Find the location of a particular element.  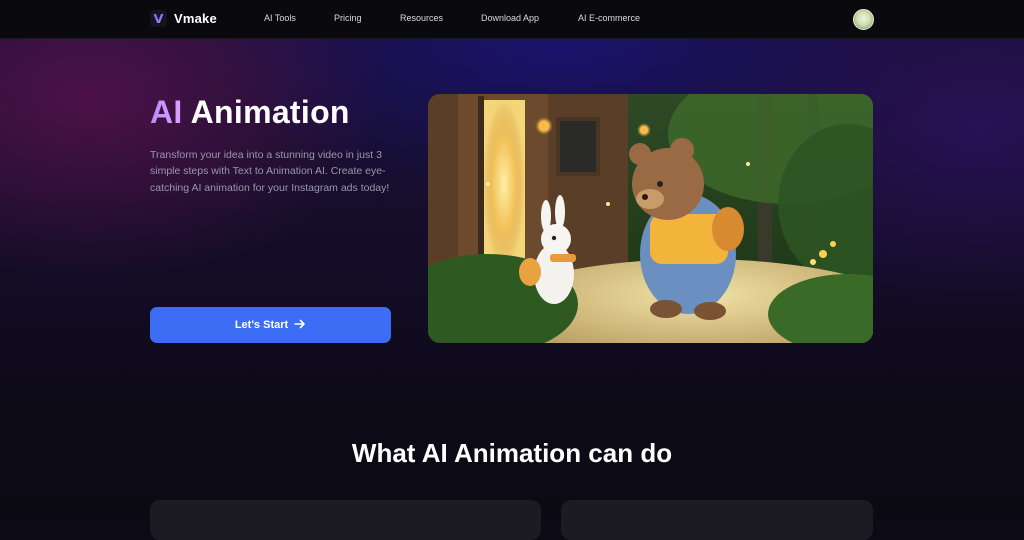

arrow-right-icon is located at coordinates (300, 325).